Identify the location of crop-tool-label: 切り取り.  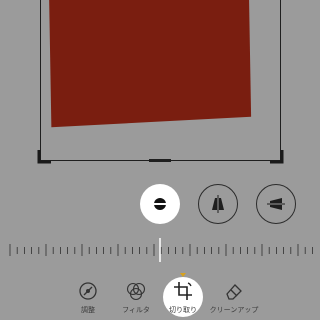
(183, 310).